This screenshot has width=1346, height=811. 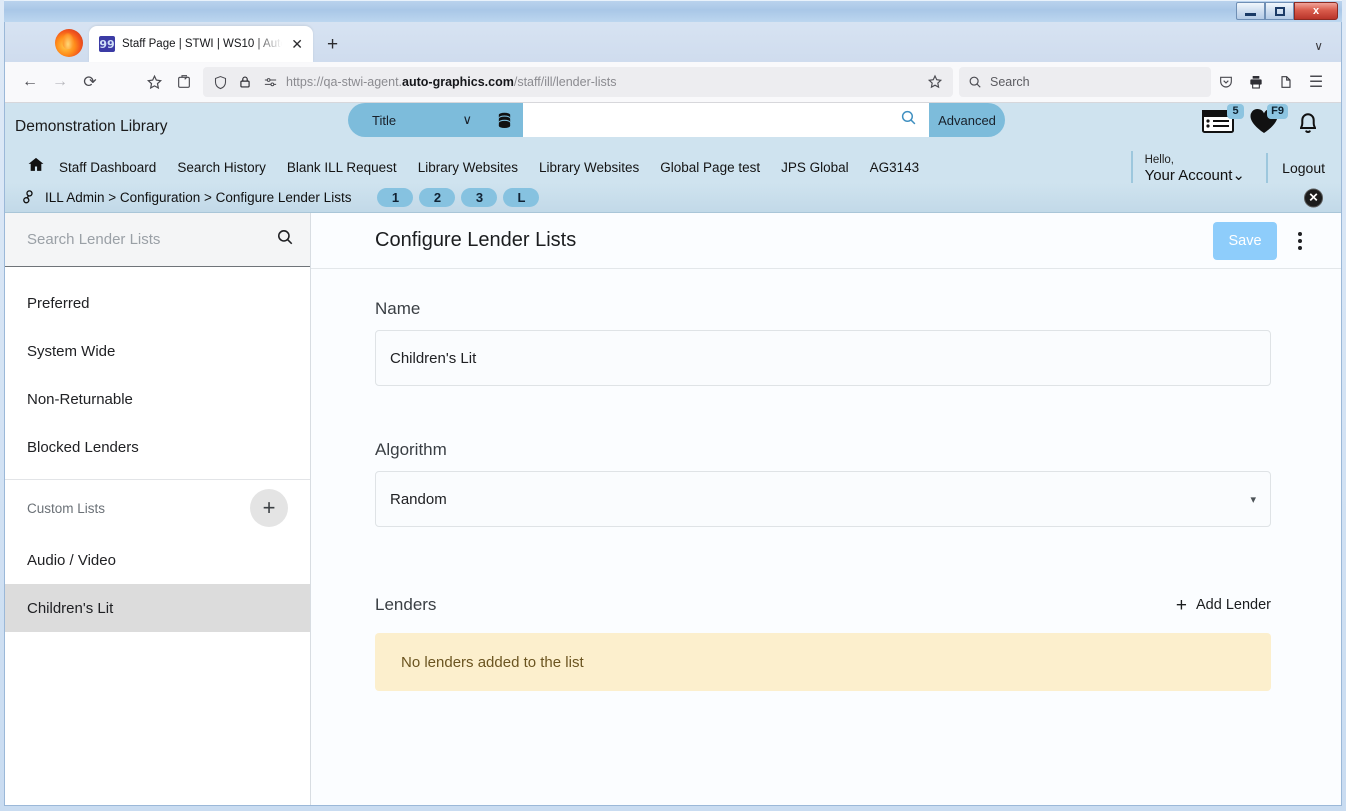 I want to click on global-search-input, so click(x=716, y=120).